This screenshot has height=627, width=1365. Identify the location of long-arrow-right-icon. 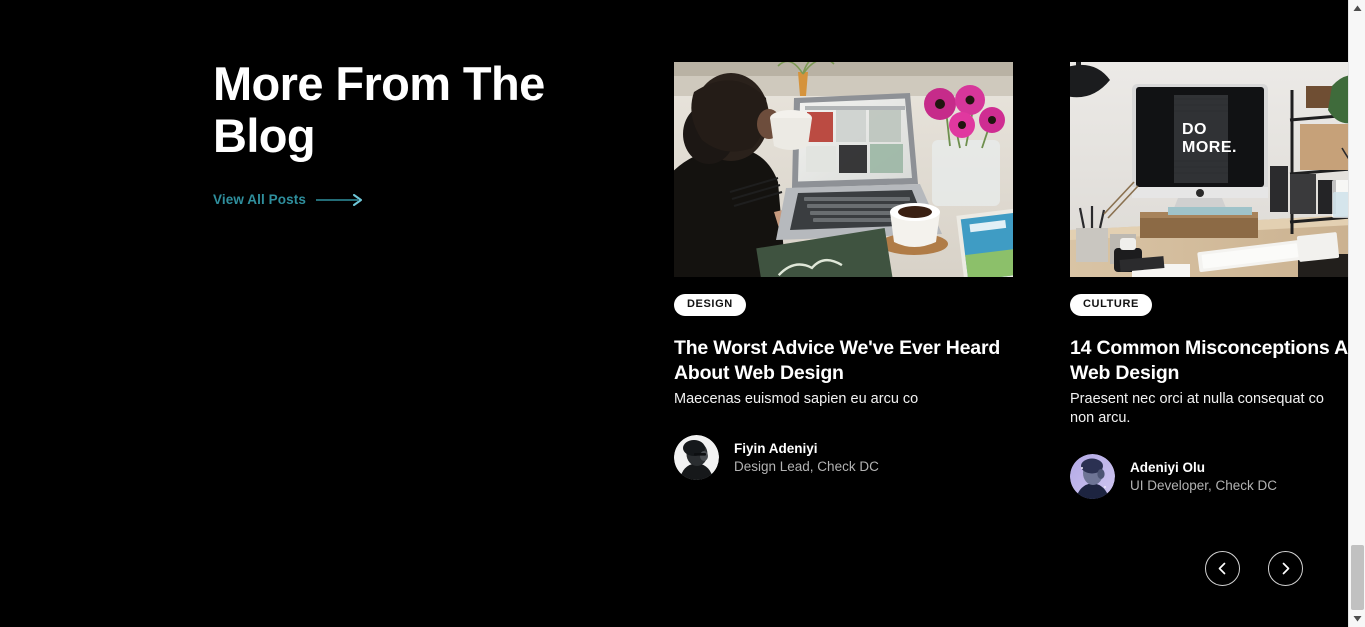
(338, 199).